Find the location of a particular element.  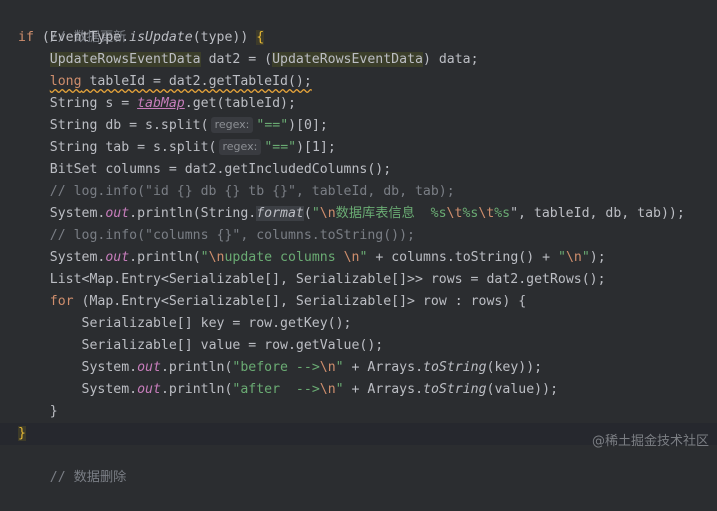

code-line-19: } is located at coordinates (358, 412).